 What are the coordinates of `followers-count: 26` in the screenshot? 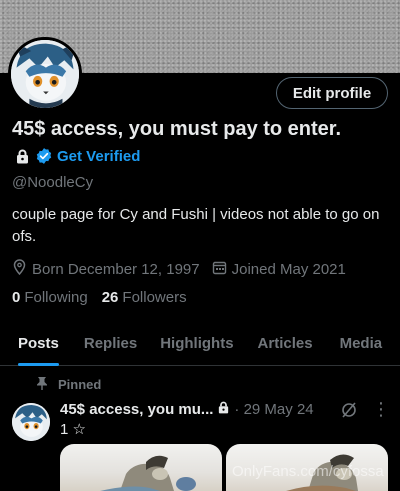 It's located at (110, 297).